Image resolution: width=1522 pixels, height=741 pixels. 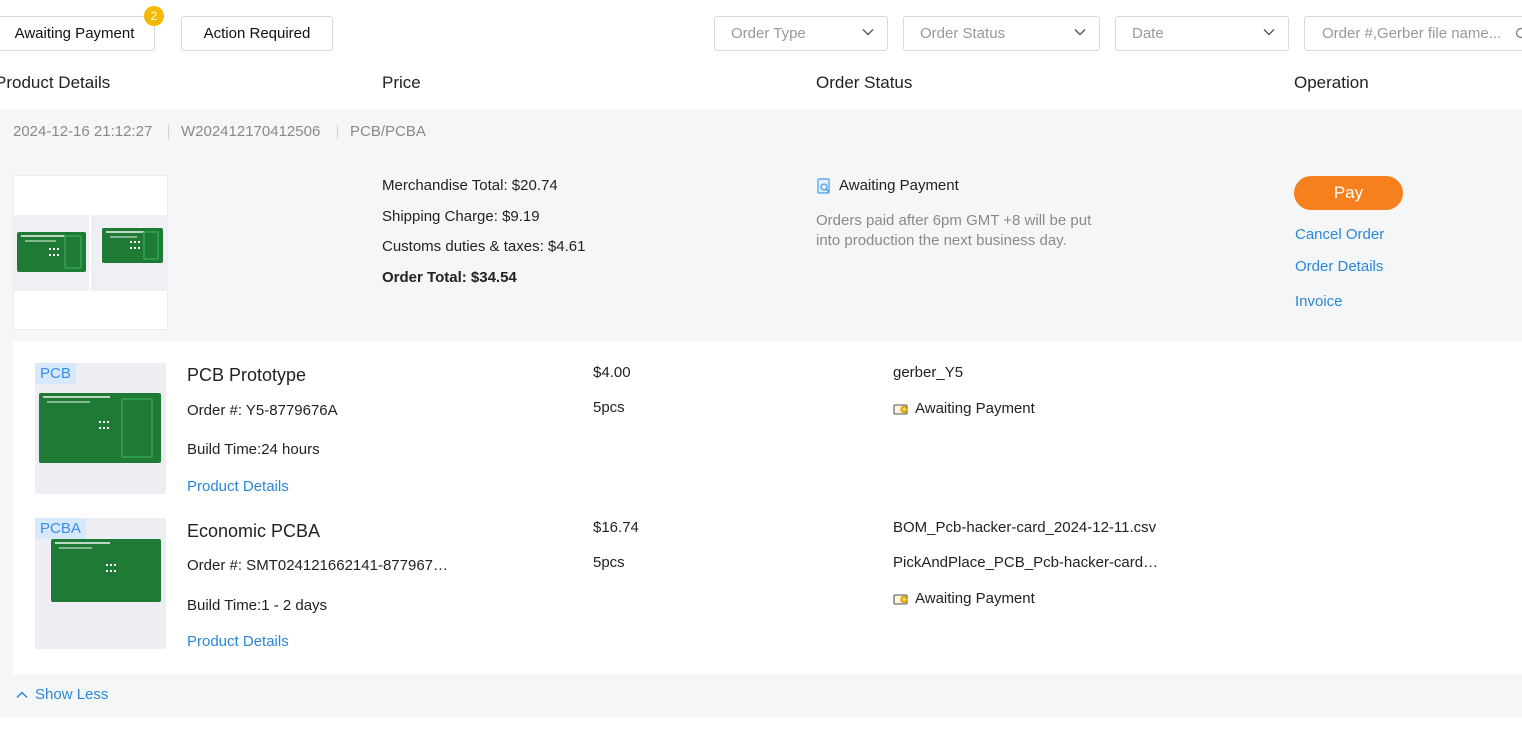 I want to click on product-build-time: Build Time:1 - 2 days, so click(x=257, y=605).